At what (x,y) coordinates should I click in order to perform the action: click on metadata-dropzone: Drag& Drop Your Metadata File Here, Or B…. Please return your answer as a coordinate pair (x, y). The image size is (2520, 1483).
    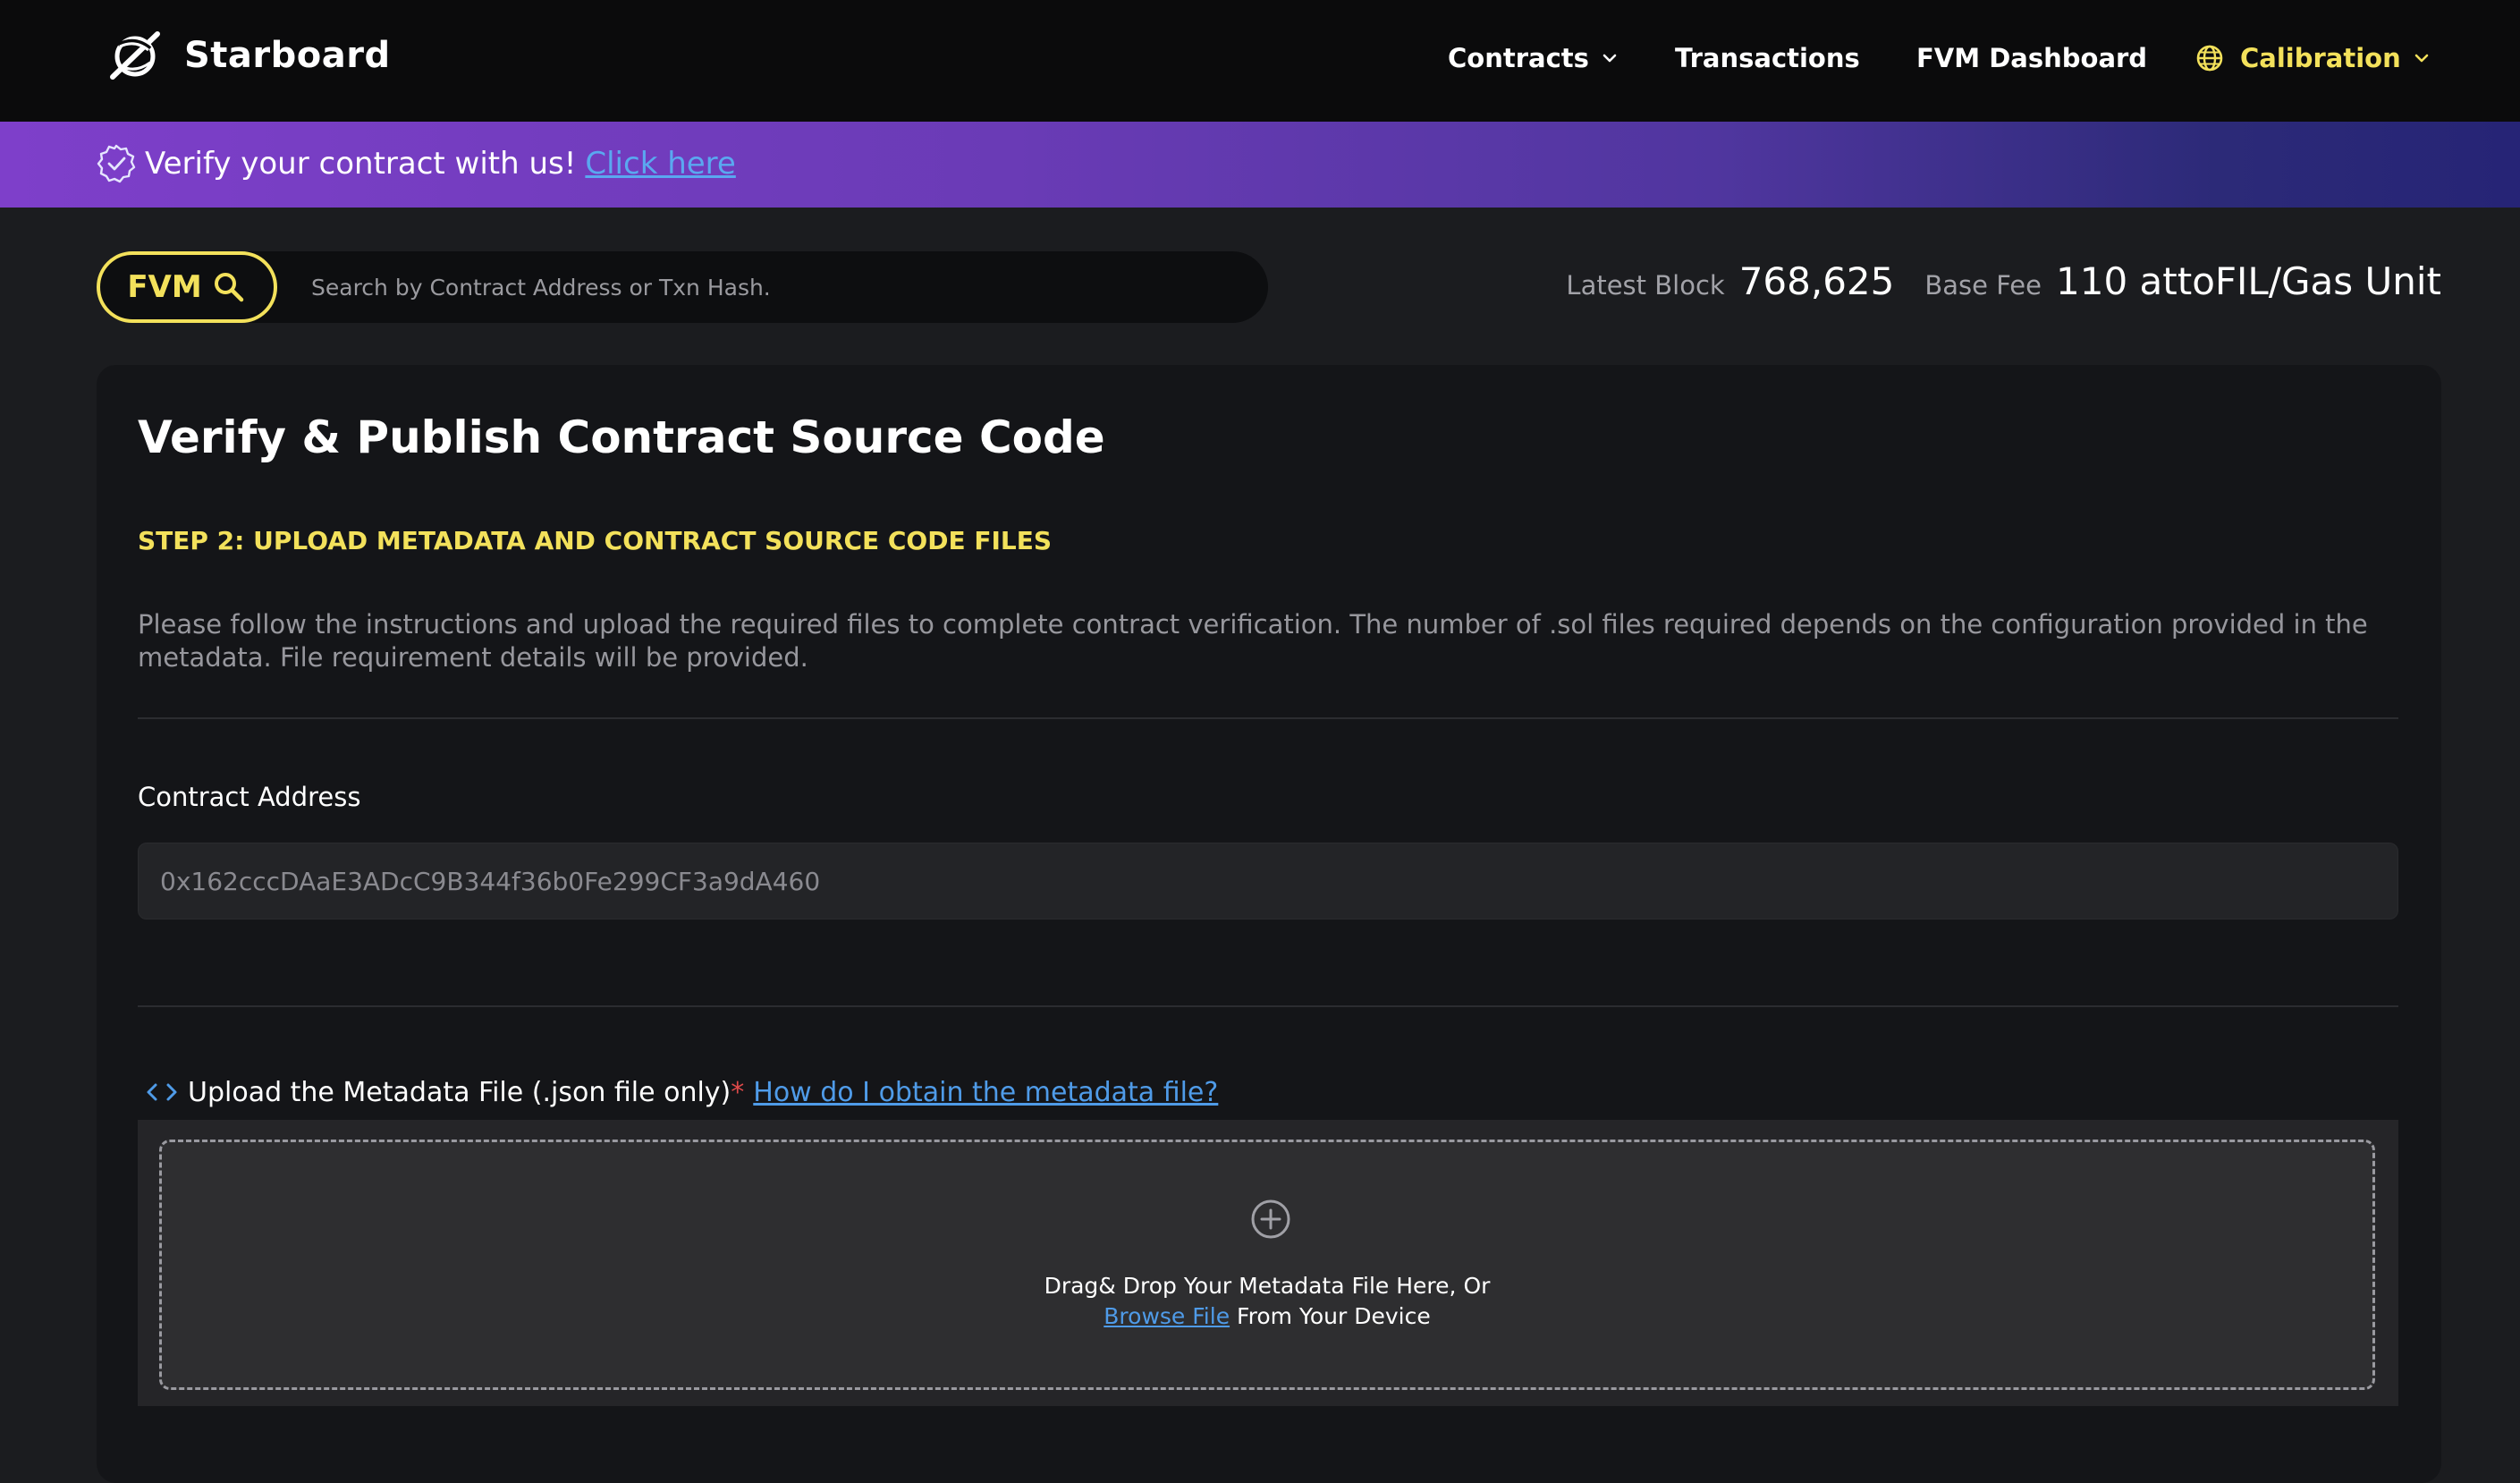
    Looking at the image, I should click on (1267, 1265).